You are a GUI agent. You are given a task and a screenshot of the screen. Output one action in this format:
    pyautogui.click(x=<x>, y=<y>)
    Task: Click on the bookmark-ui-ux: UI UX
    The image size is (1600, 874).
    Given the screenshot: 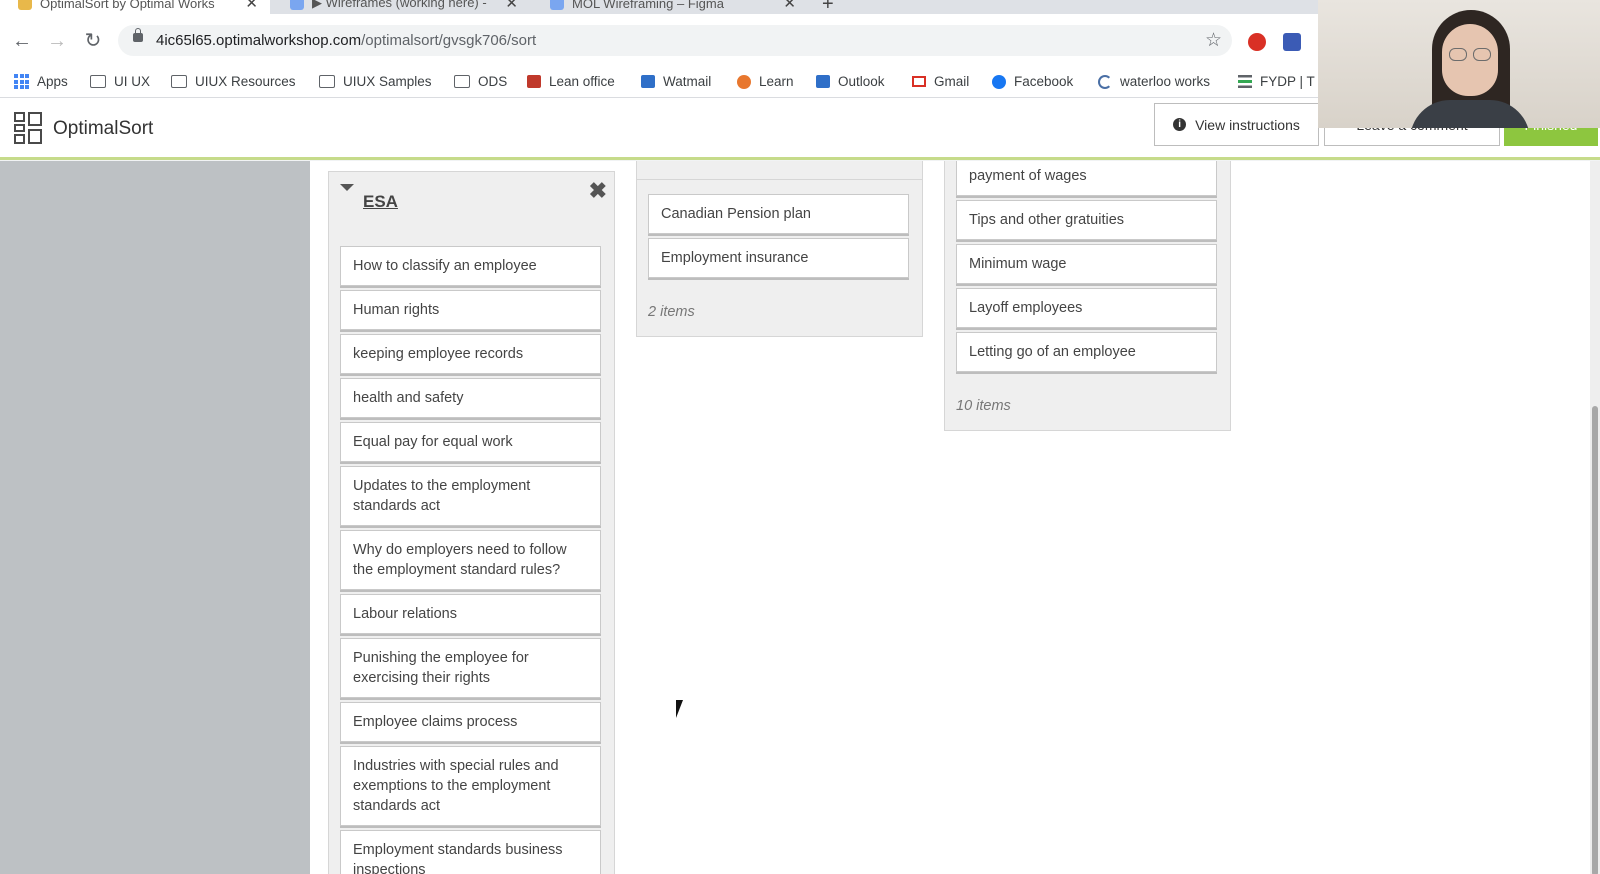 What is the action you would take?
    pyautogui.click(x=120, y=81)
    